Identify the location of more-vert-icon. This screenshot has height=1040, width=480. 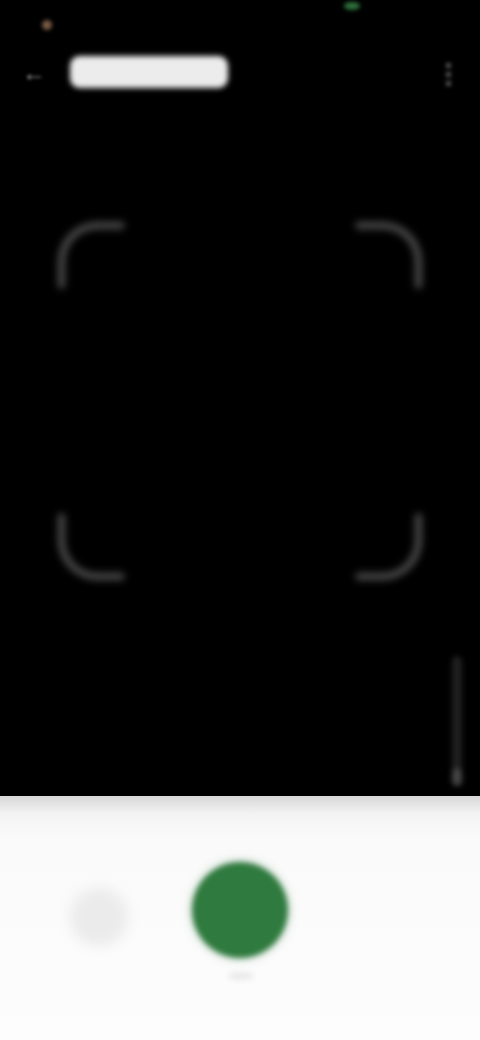
(448, 74).